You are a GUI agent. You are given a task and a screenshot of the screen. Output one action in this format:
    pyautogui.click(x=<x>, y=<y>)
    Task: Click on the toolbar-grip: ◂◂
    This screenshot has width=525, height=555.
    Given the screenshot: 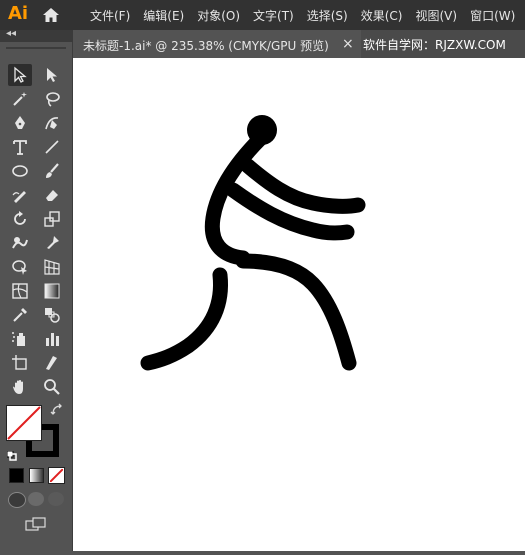 What is the action you would take?
    pyautogui.click(x=36, y=35)
    